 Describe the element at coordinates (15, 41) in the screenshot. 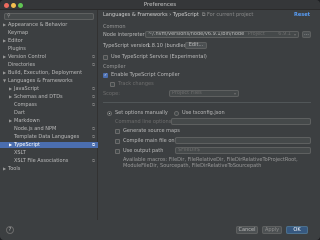

I see `sidebar-item-label: Editor` at that location.